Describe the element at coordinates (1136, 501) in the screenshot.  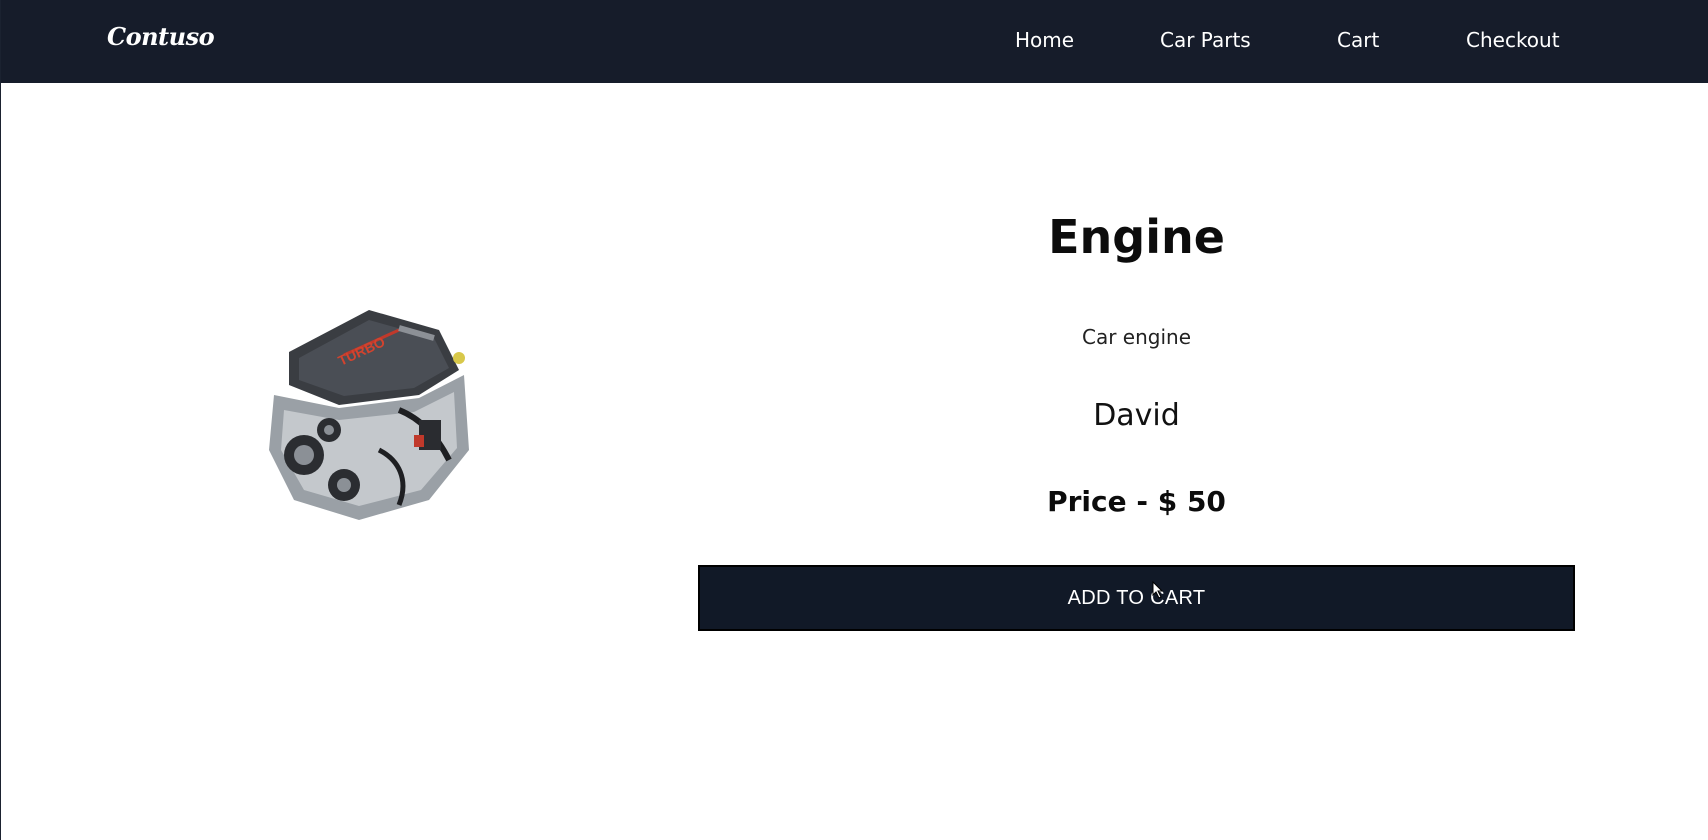
I see `product-price: Price - $ 50` at that location.